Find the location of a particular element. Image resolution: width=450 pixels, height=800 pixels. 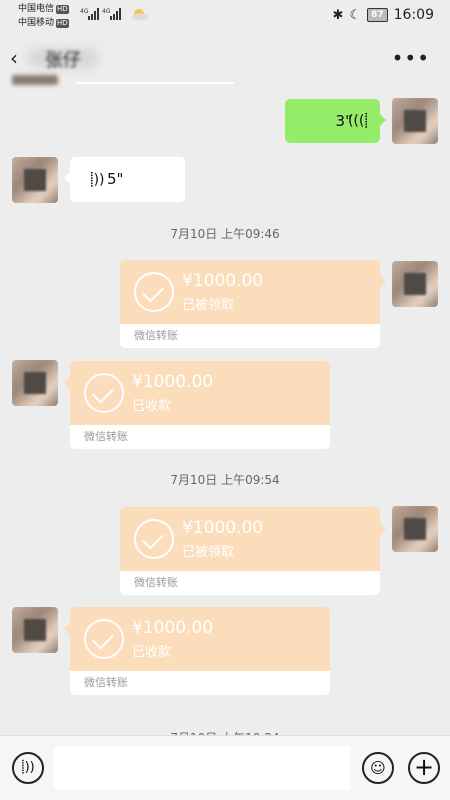

carrier-mobile: 中国移动 HD is located at coordinates (43, 23).